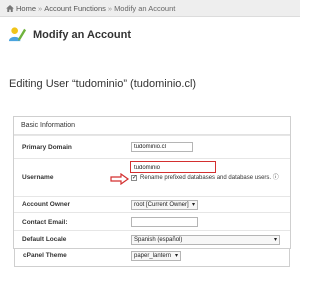 This screenshot has height=284, width=320. What do you see at coordinates (46, 204) in the screenshot?
I see `account-owner-label: Account Owner` at bounding box center [46, 204].